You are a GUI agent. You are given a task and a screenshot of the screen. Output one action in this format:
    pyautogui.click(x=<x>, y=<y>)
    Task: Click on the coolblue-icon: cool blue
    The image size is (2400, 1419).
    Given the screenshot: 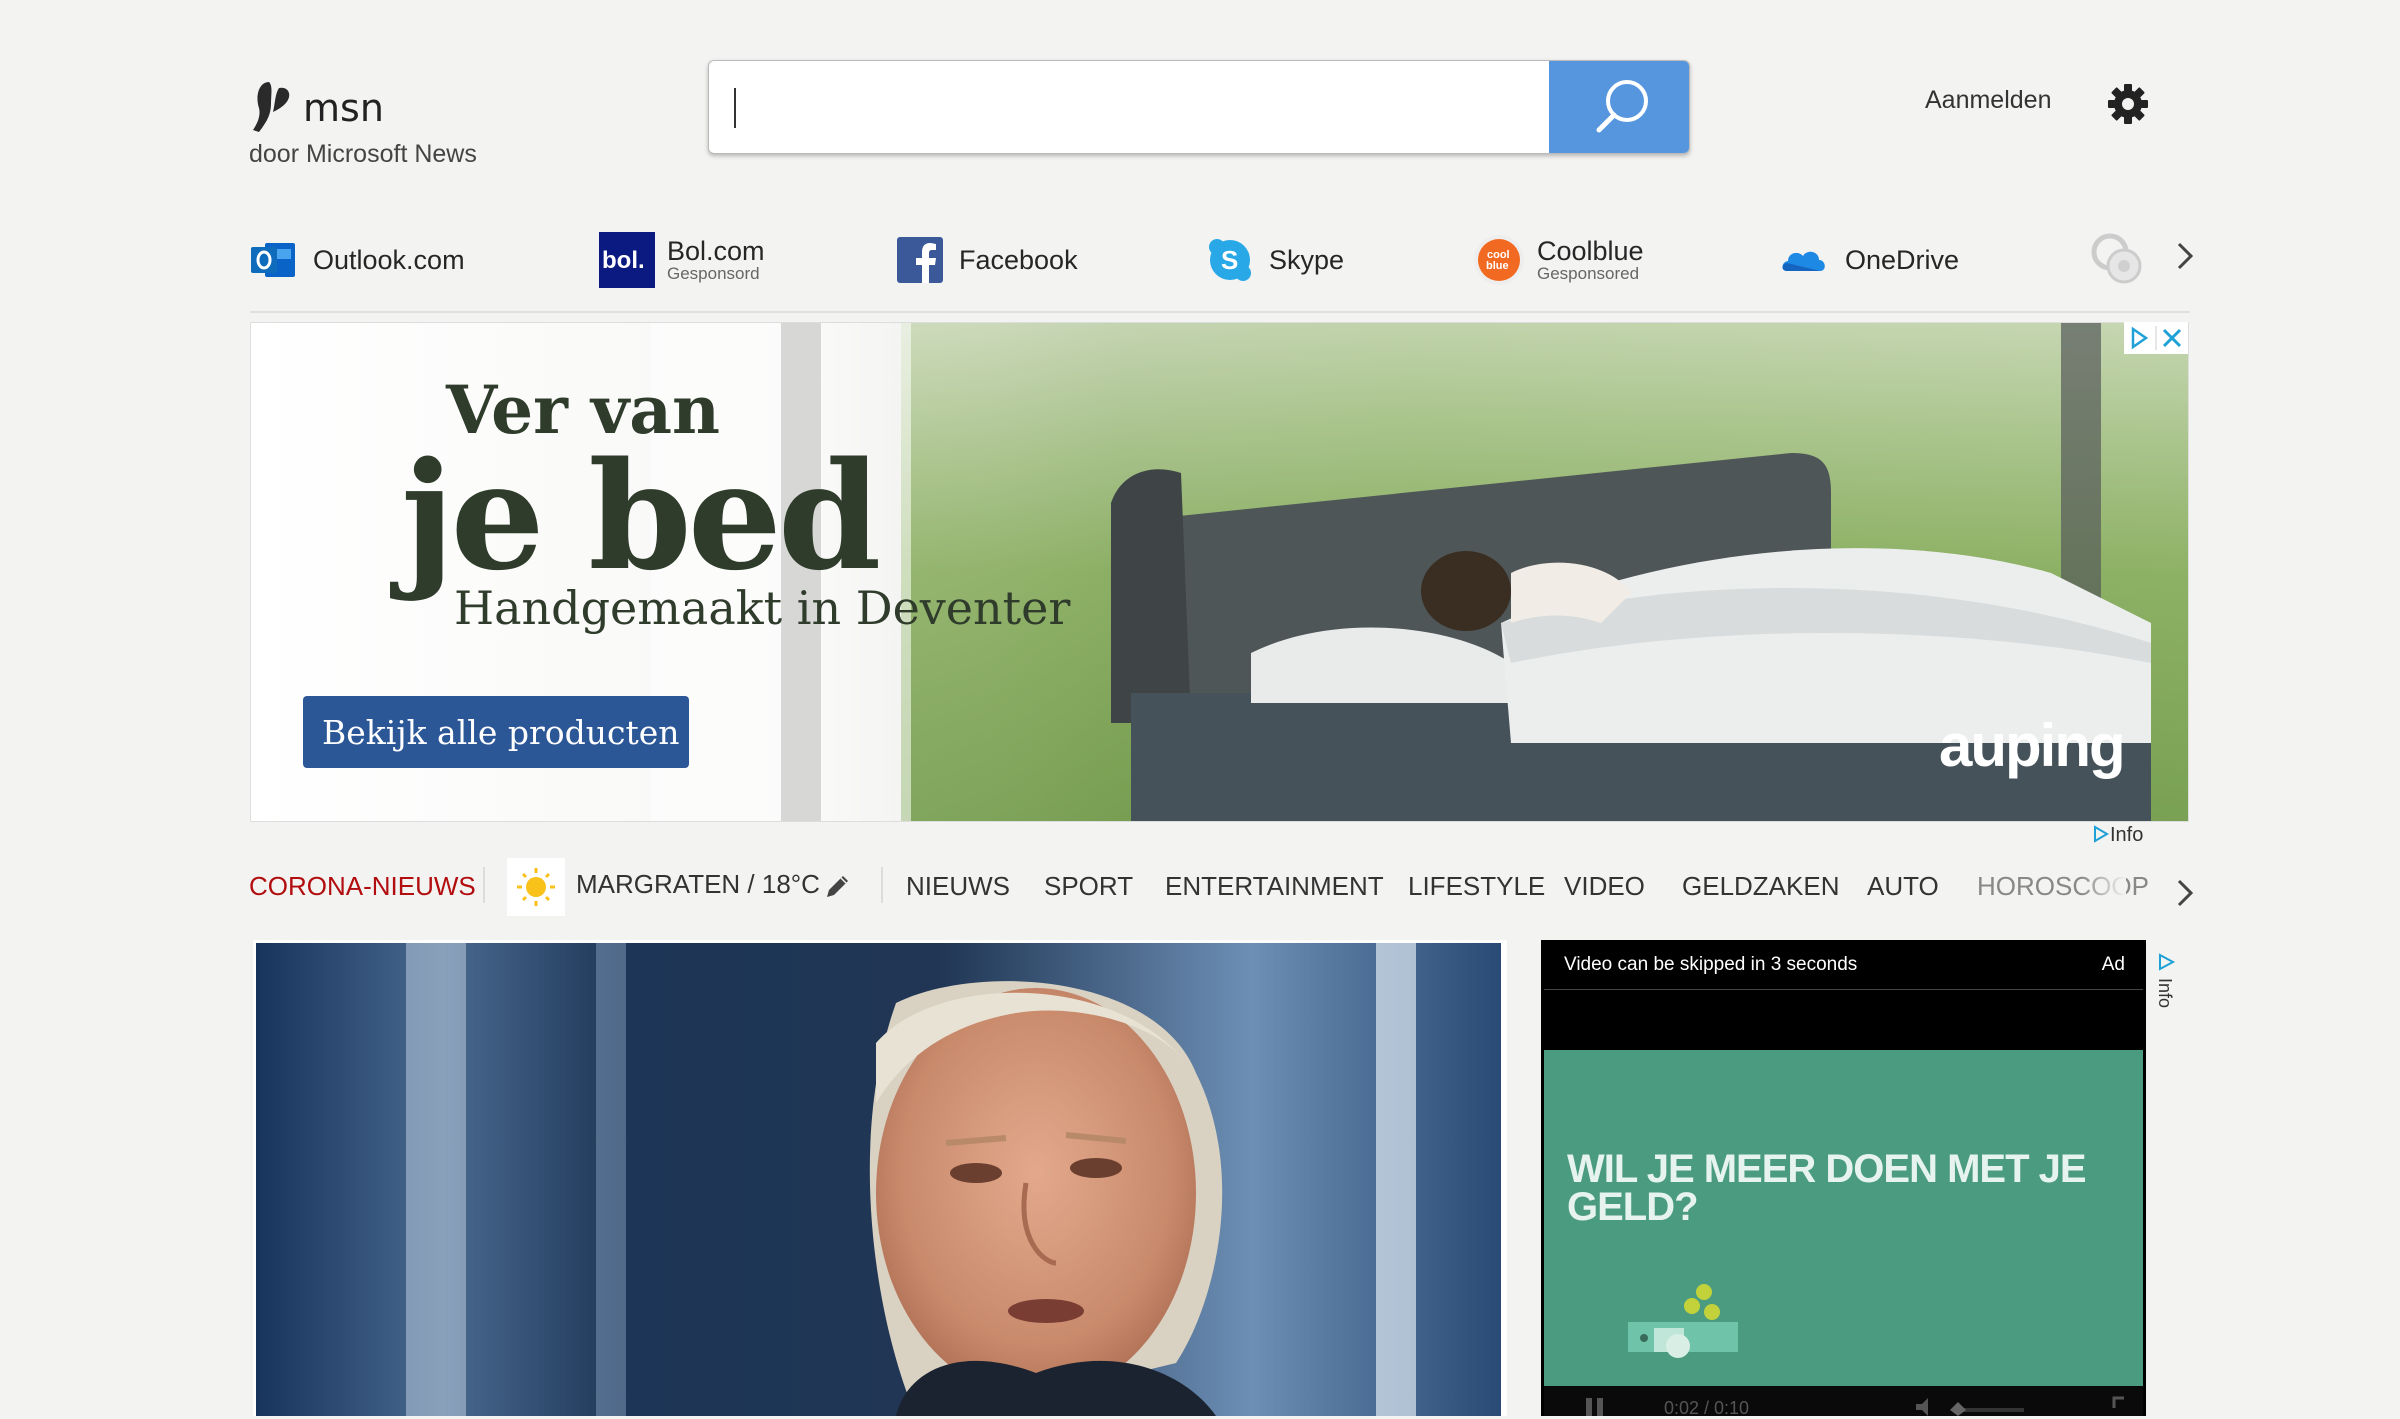 What is the action you would take?
    pyautogui.click(x=1499, y=260)
    